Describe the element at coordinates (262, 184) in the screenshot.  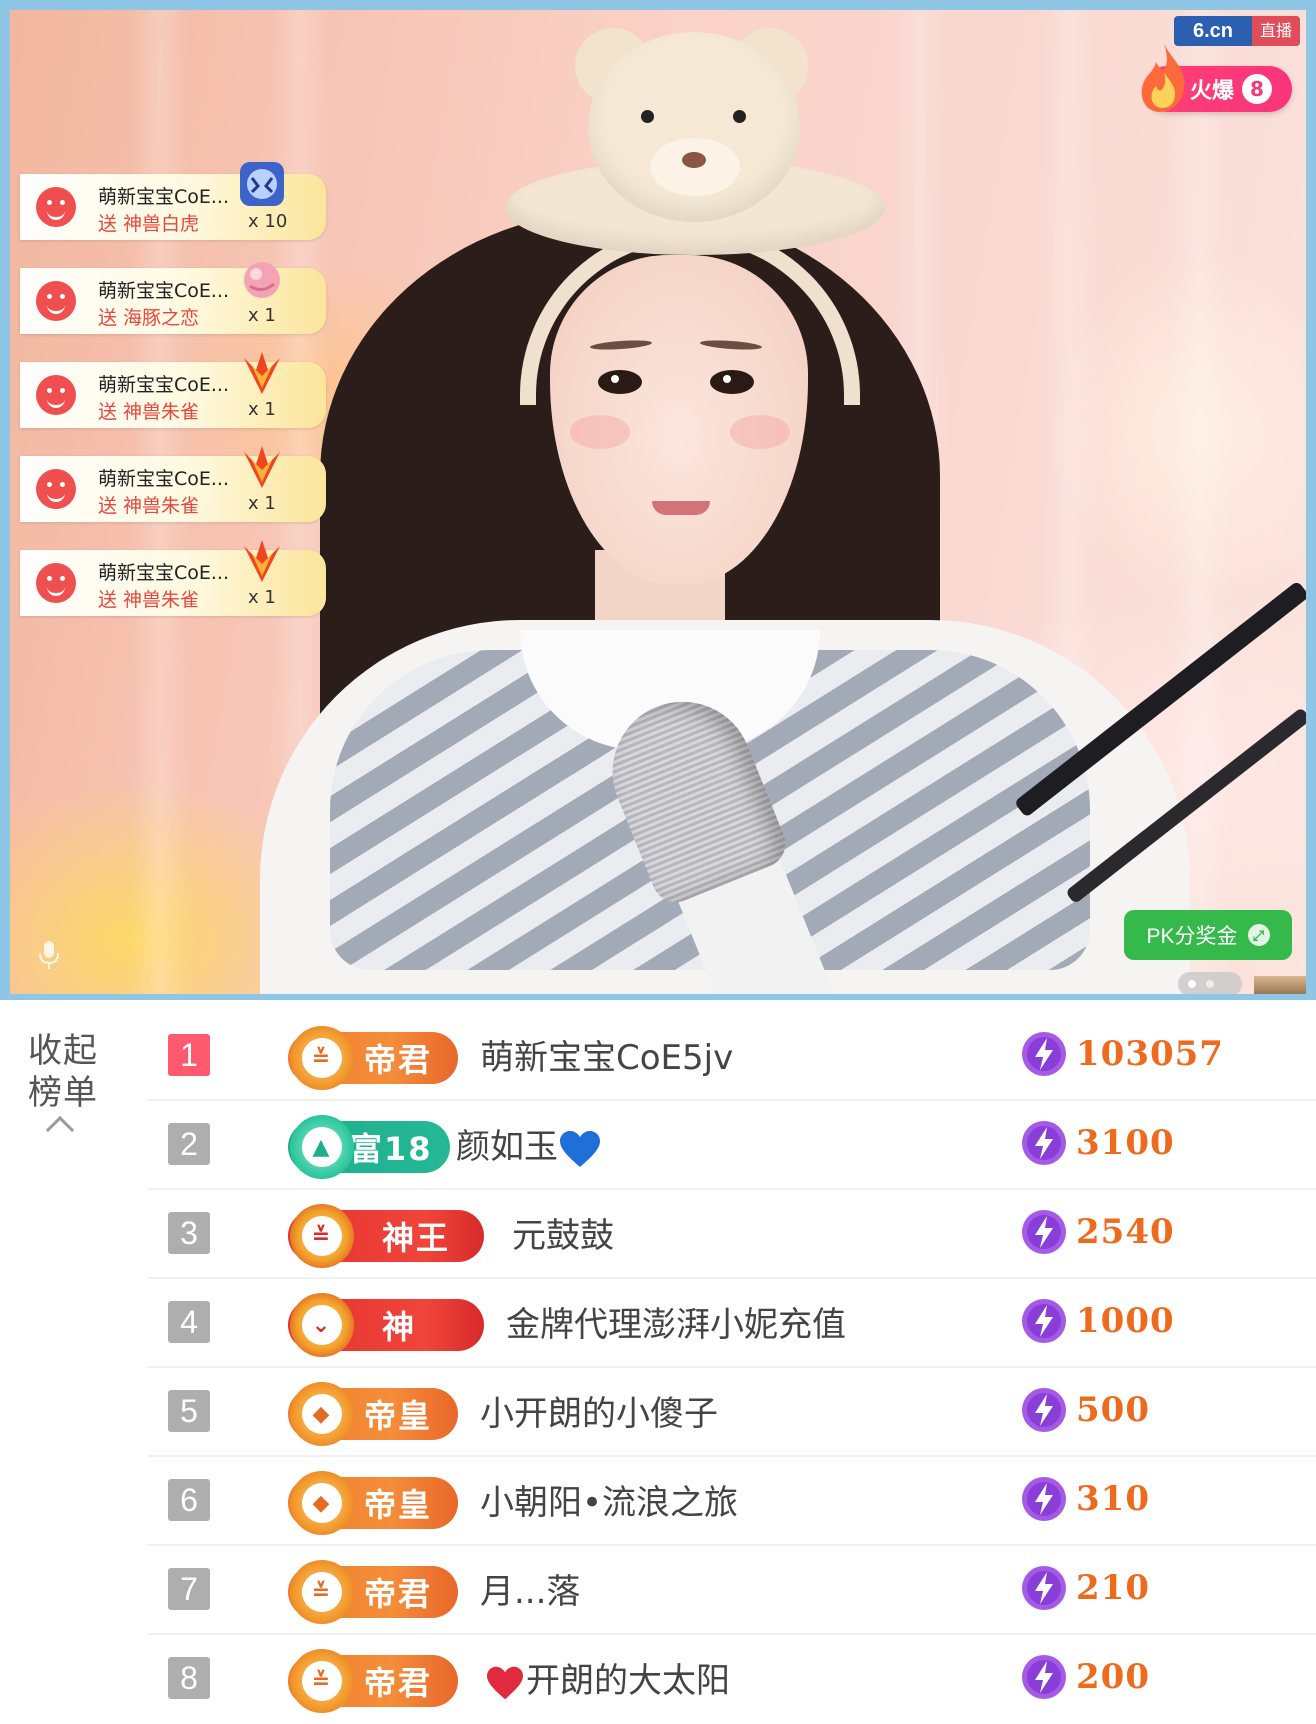
I see `white-tiger-gift-icon` at that location.